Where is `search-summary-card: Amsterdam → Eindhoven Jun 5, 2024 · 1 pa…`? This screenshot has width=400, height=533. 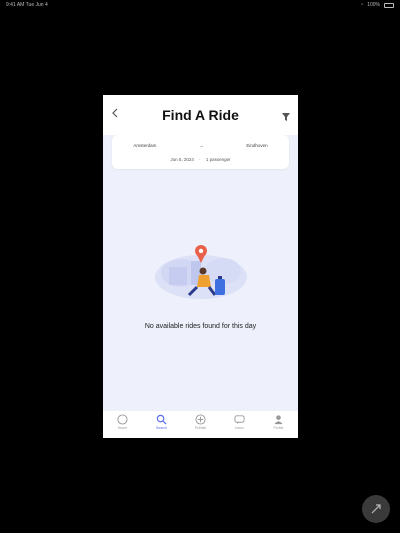
search-summary-card: Amsterdam → Eindhoven Jun 5, 2024 · 1 pa… is located at coordinates (200, 152).